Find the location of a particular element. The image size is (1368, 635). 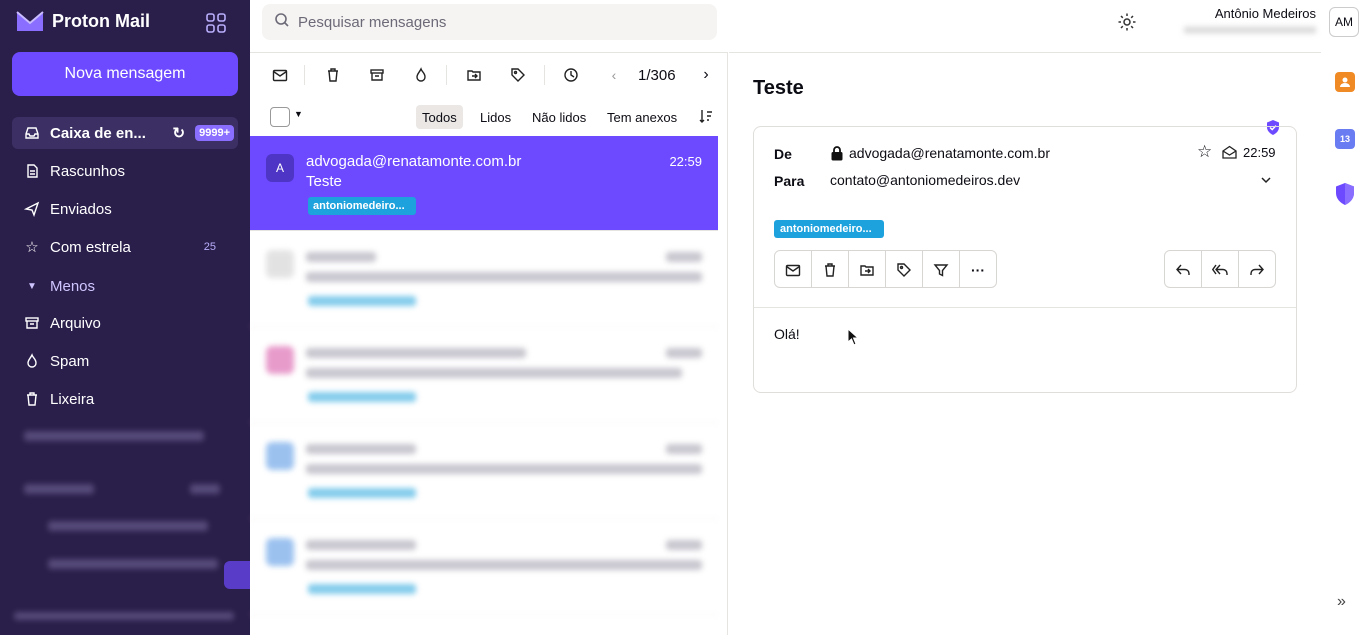

unread-badge: 9999+ is located at coordinates (214, 133).